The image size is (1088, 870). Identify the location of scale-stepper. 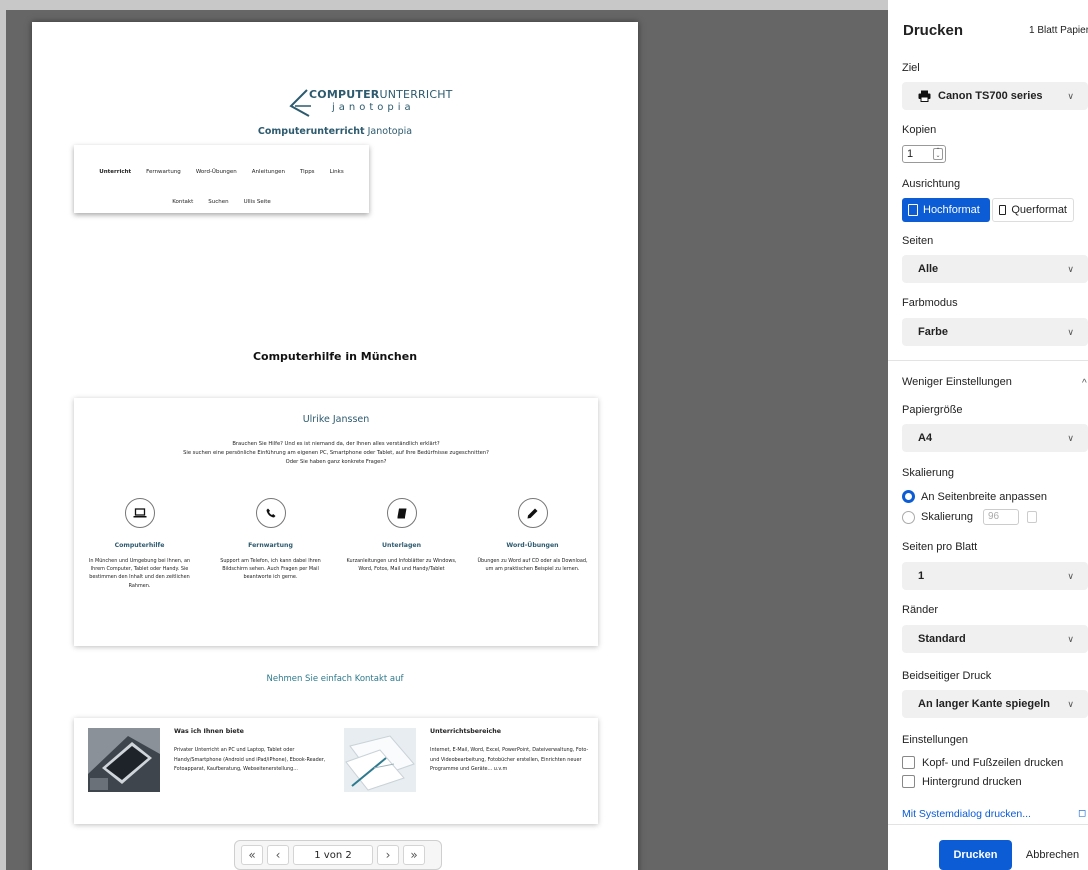
(1031, 517).